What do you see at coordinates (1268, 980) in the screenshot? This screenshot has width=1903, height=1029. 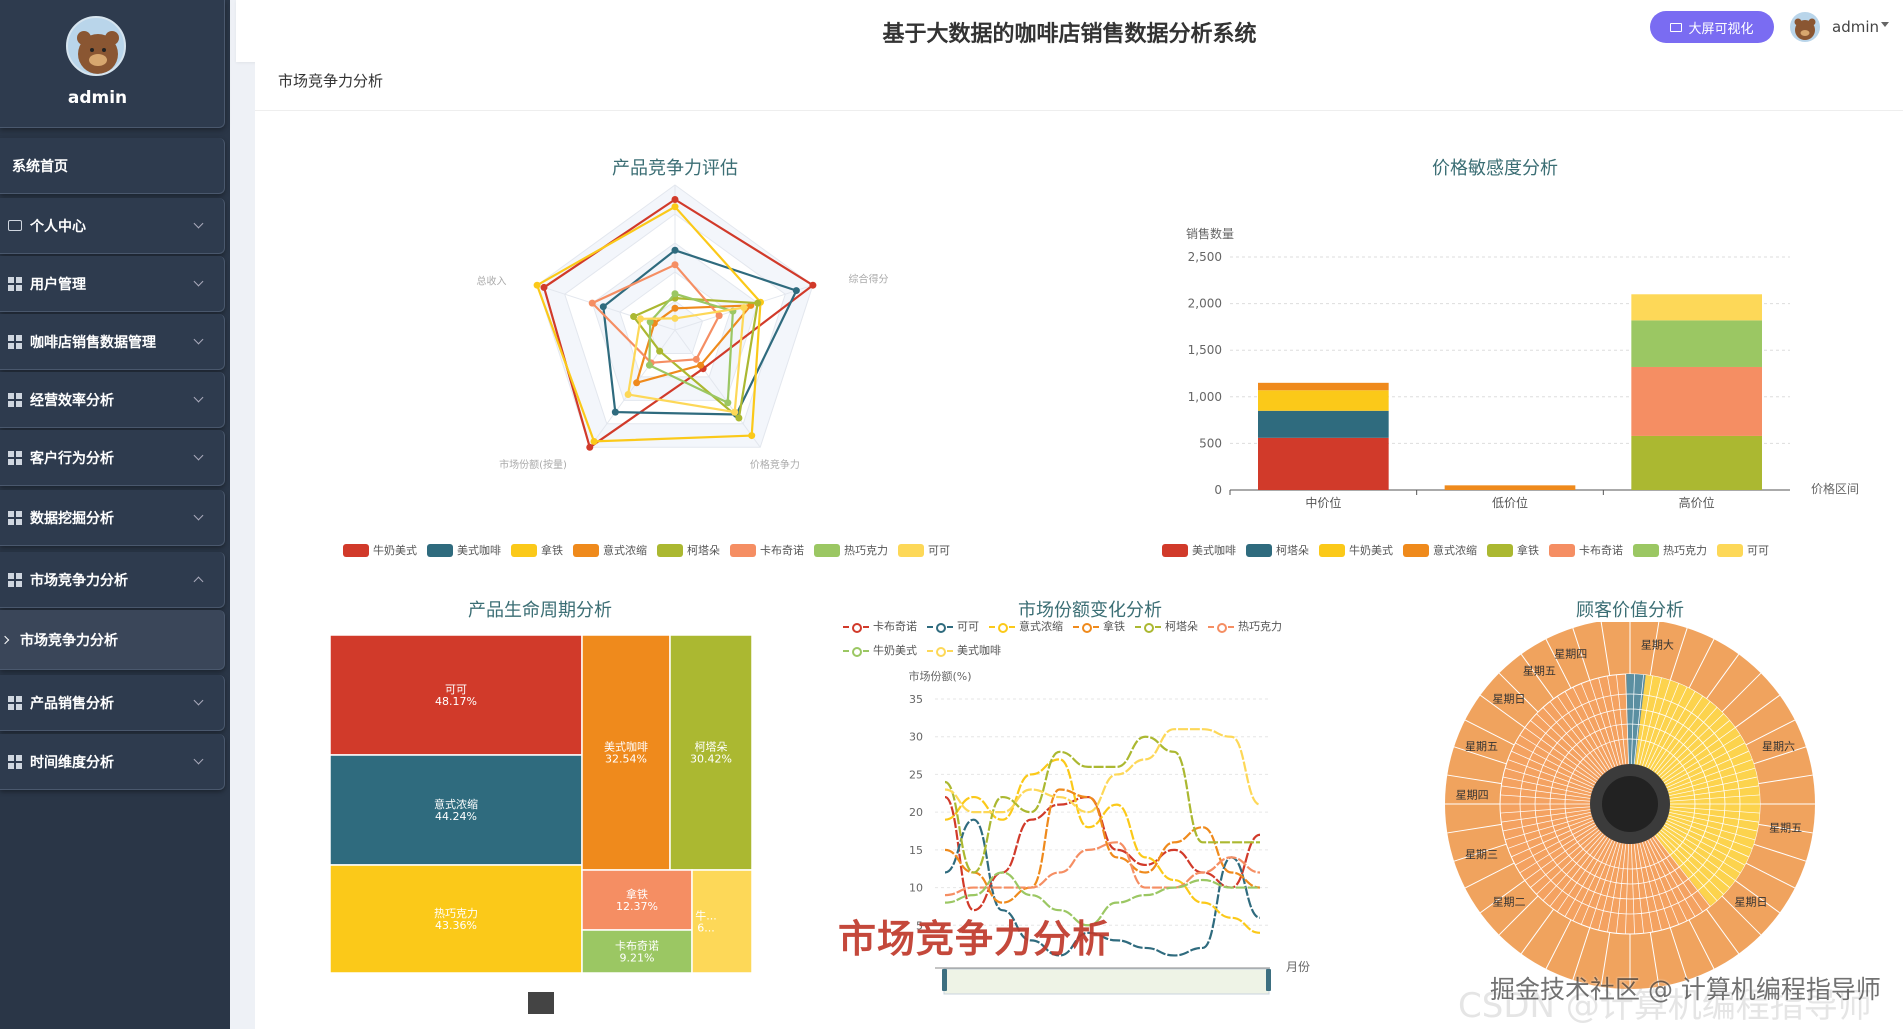 I see `share-datazoom-handle-right` at bounding box center [1268, 980].